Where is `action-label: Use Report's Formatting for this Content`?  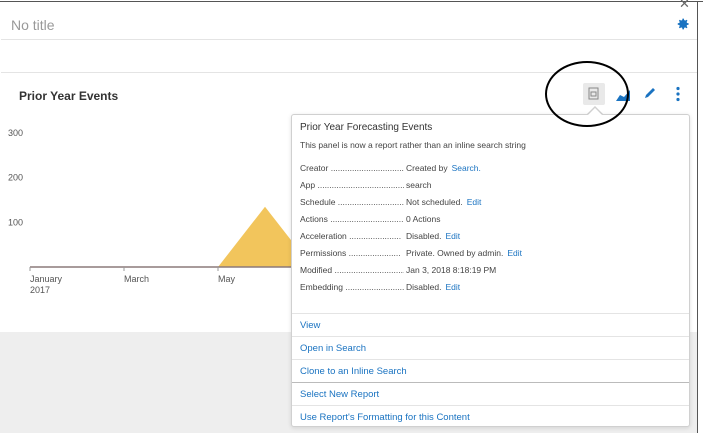 action-label: Use Report's Formatting for this Content is located at coordinates (385, 417).